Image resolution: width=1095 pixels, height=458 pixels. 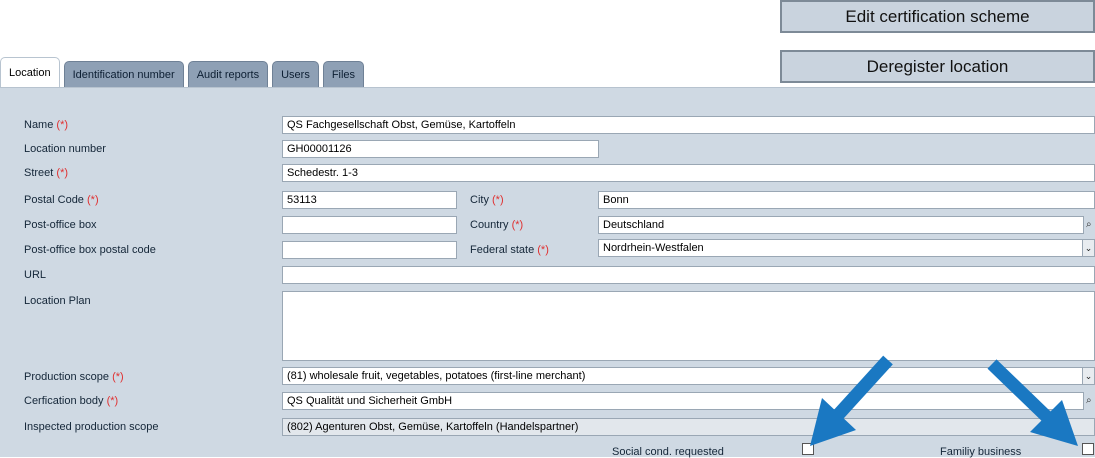 I want to click on annotation-arrows, so click(x=944, y=400).